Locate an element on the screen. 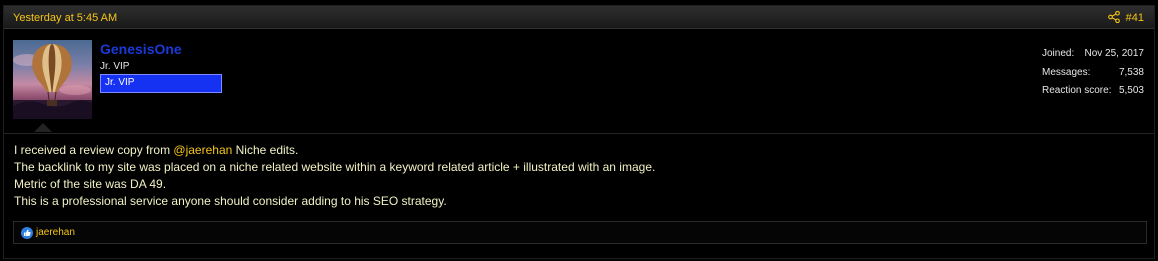  post-header: Yesterday at 5:45 AM #41 is located at coordinates (579, 17).